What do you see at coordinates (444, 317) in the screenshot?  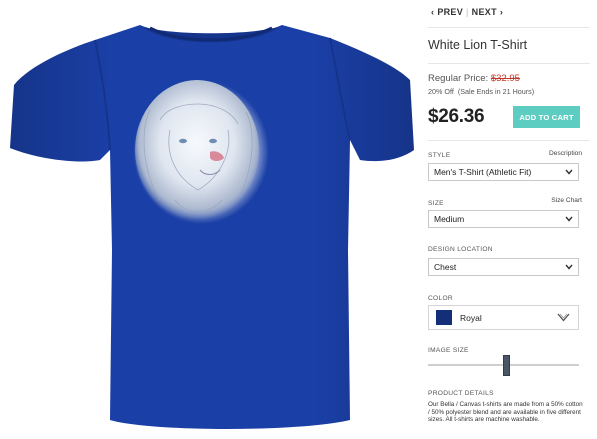 I see `color-swatch` at bounding box center [444, 317].